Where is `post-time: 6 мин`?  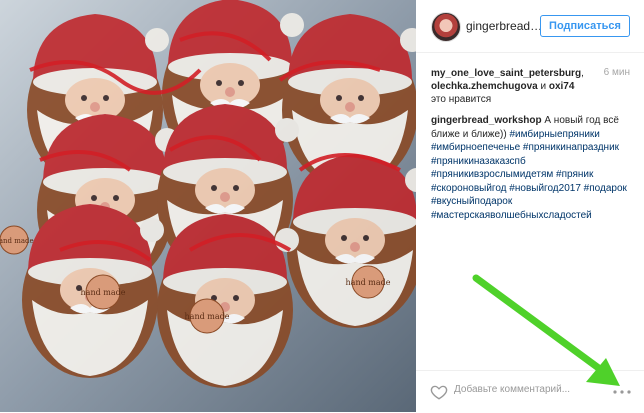
post-time: 6 мин is located at coordinates (617, 72).